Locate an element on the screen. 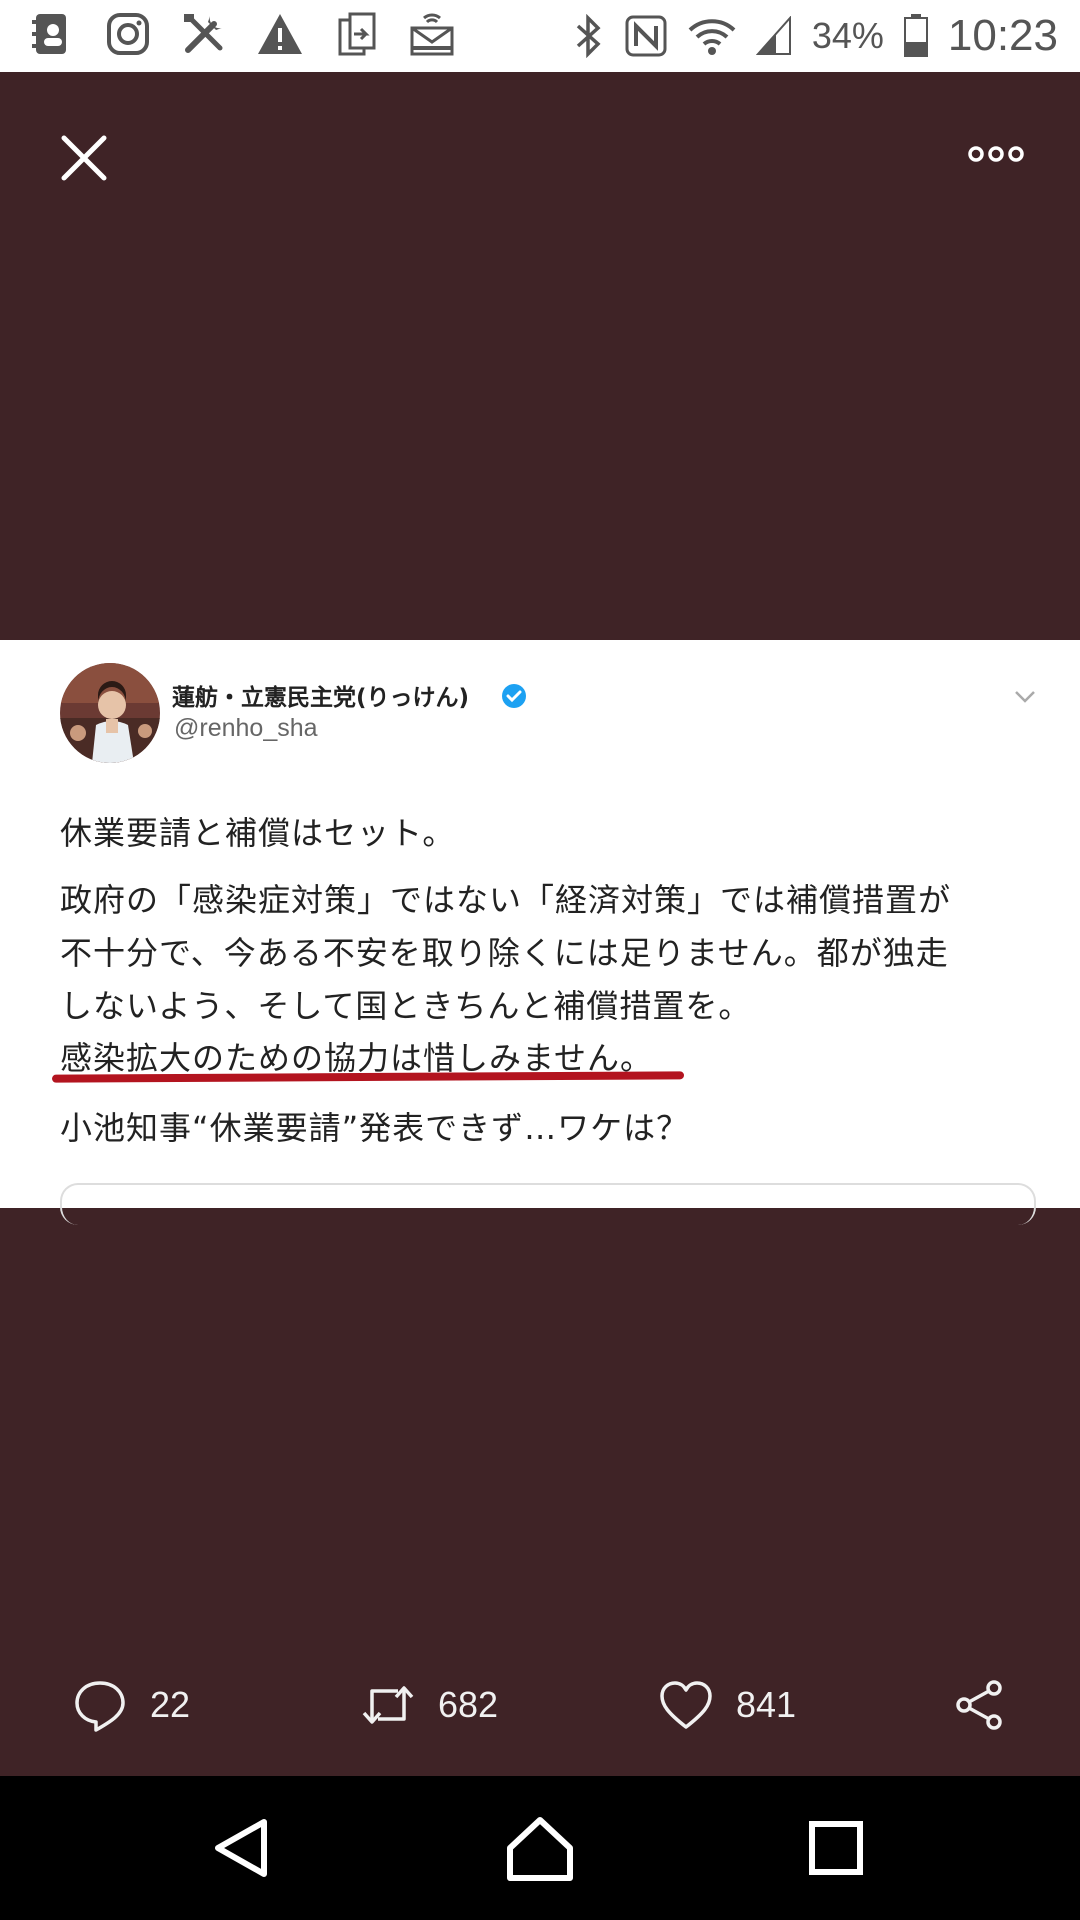  file-transfer-icon is located at coordinates (357, 34).